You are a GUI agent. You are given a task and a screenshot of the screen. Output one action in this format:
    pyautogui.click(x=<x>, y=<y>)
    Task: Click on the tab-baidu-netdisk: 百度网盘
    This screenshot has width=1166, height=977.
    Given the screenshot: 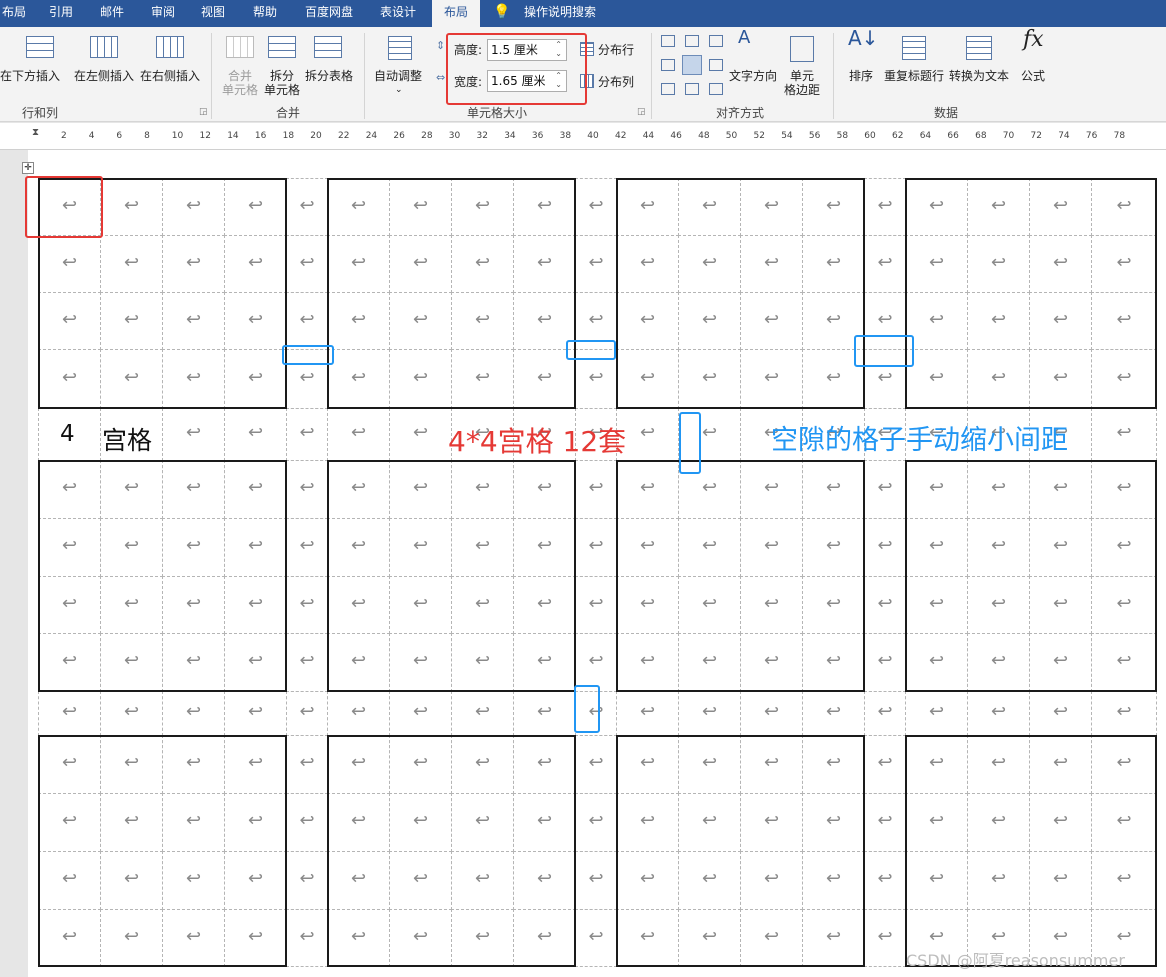 What is the action you would take?
    pyautogui.click(x=329, y=13)
    